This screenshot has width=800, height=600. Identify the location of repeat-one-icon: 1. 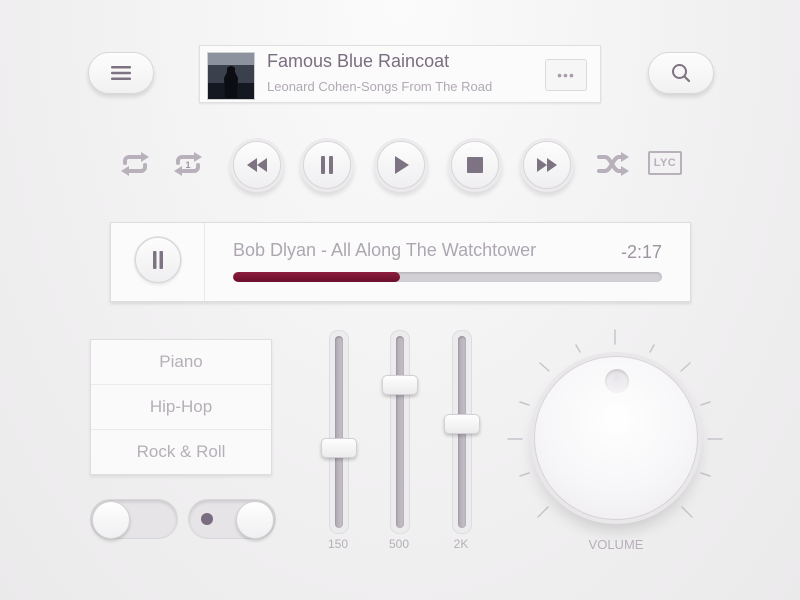
(188, 164).